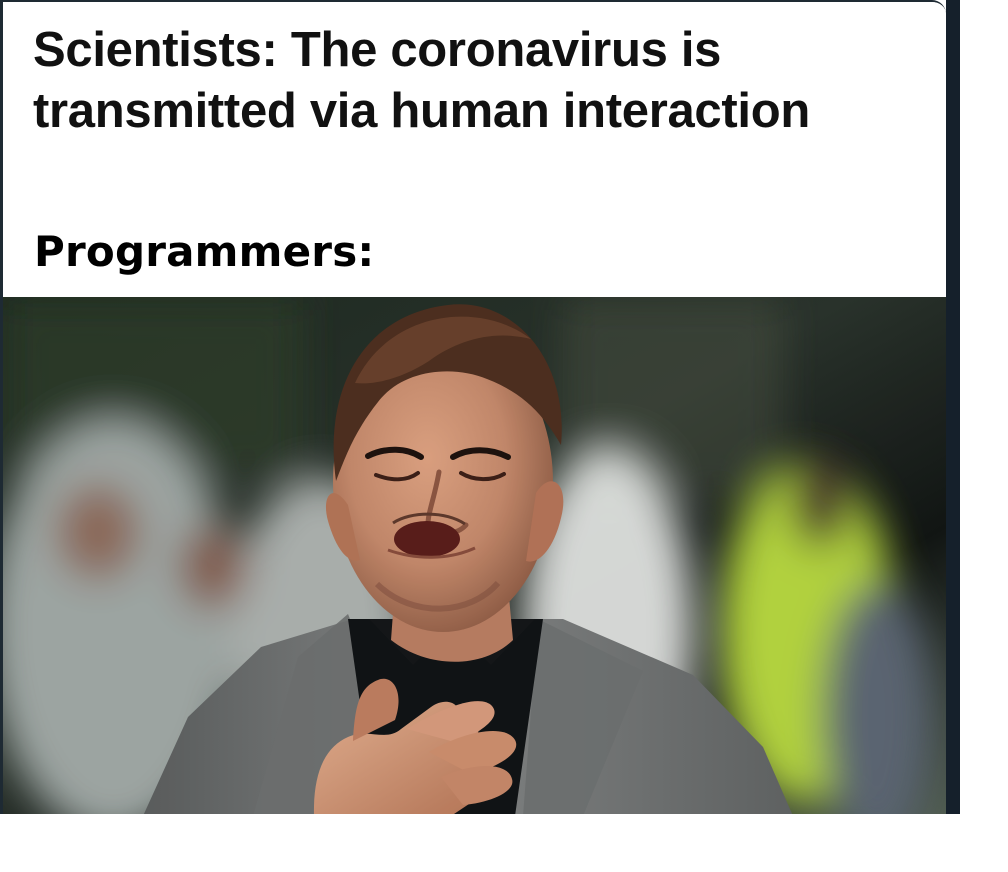 Image resolution: width=1008 pixels, height=872 pixels. Describe the element at coordinates (204, 251) in the screenshot. I see `programmers-caption: Programmers:` at that location.